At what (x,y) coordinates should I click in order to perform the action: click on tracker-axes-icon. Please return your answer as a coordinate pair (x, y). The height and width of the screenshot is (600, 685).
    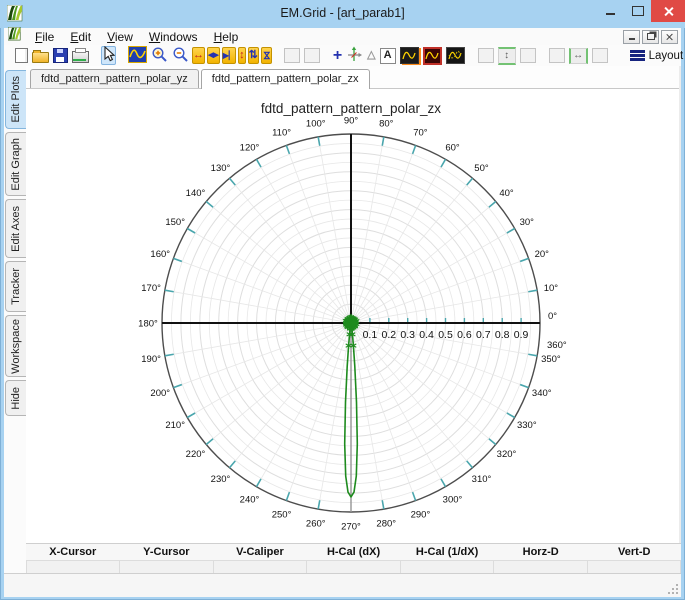
    Looking at the image, I should click on (354, 56).